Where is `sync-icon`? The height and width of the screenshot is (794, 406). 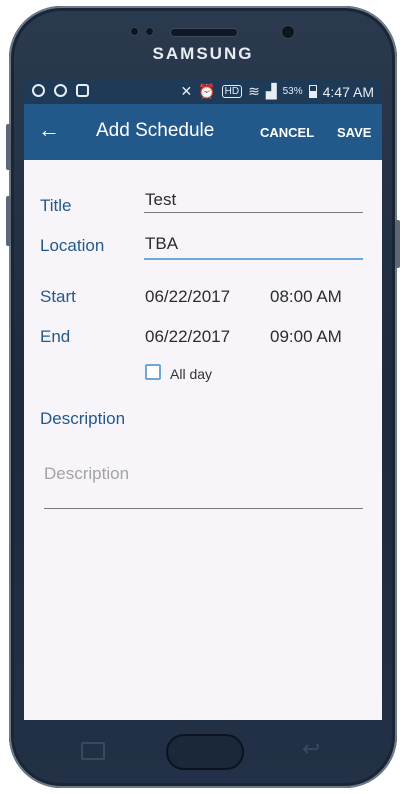 sync-icon is located at coordinates (60, 90).